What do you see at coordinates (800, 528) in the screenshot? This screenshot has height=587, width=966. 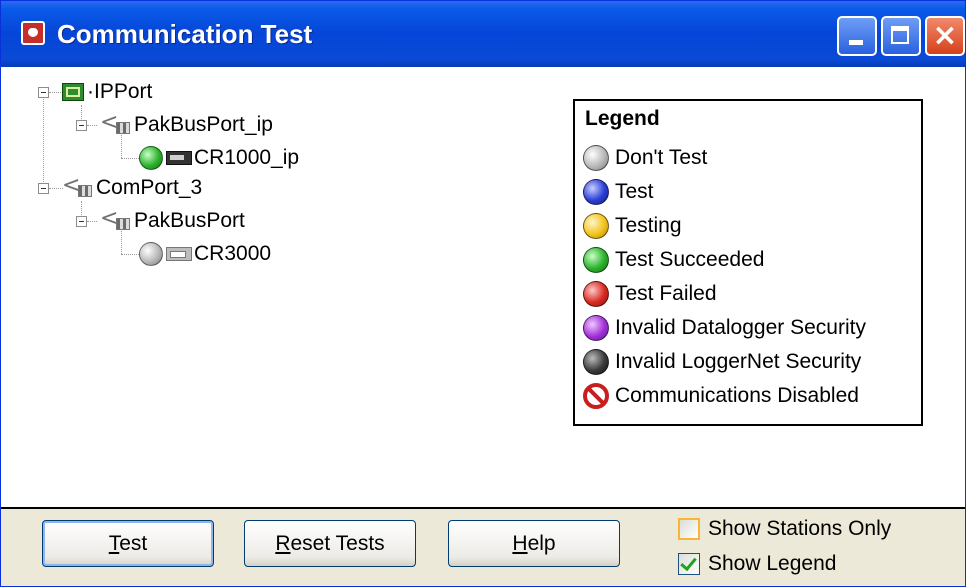 I see `show-stations-only-label: Show Stations Only` at bounding box center [800, 528].